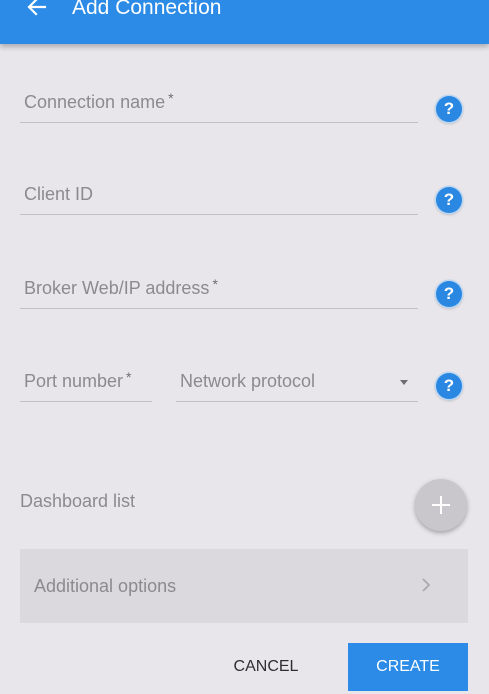 The height and width of the screenshot is (694, 489). I want to click on port-protocol-help-icon: ?, so click(449, 386).